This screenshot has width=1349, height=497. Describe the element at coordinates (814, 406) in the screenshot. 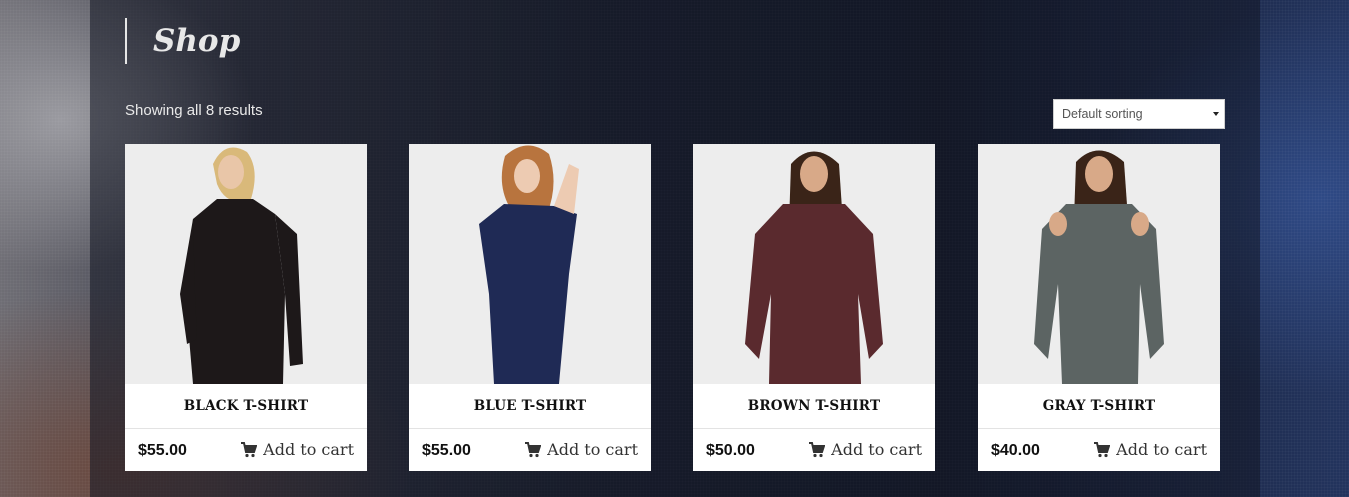

I see `product-name: BROWN T-SHIRT` at that location.